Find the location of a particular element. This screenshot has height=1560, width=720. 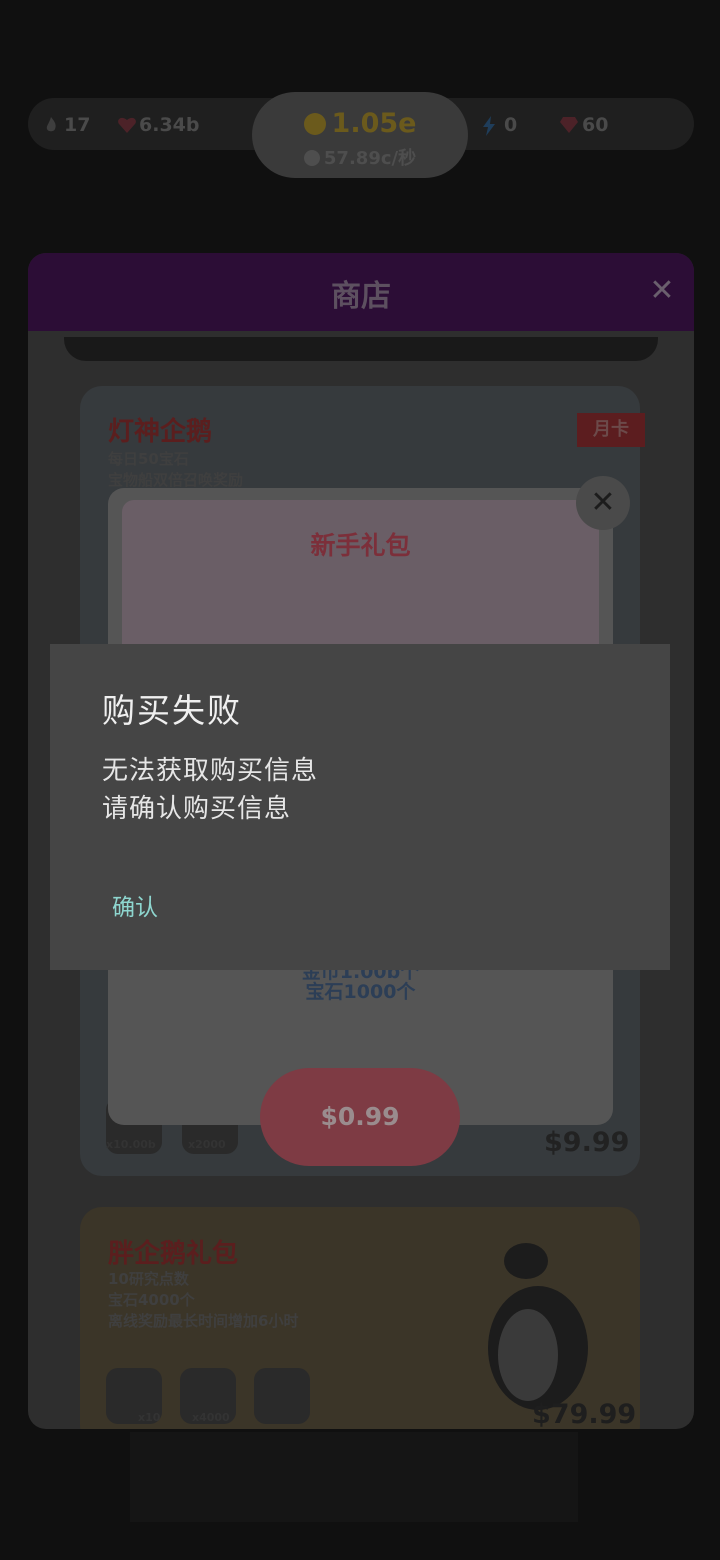

heart-icon is located at coordinates (126, 125).